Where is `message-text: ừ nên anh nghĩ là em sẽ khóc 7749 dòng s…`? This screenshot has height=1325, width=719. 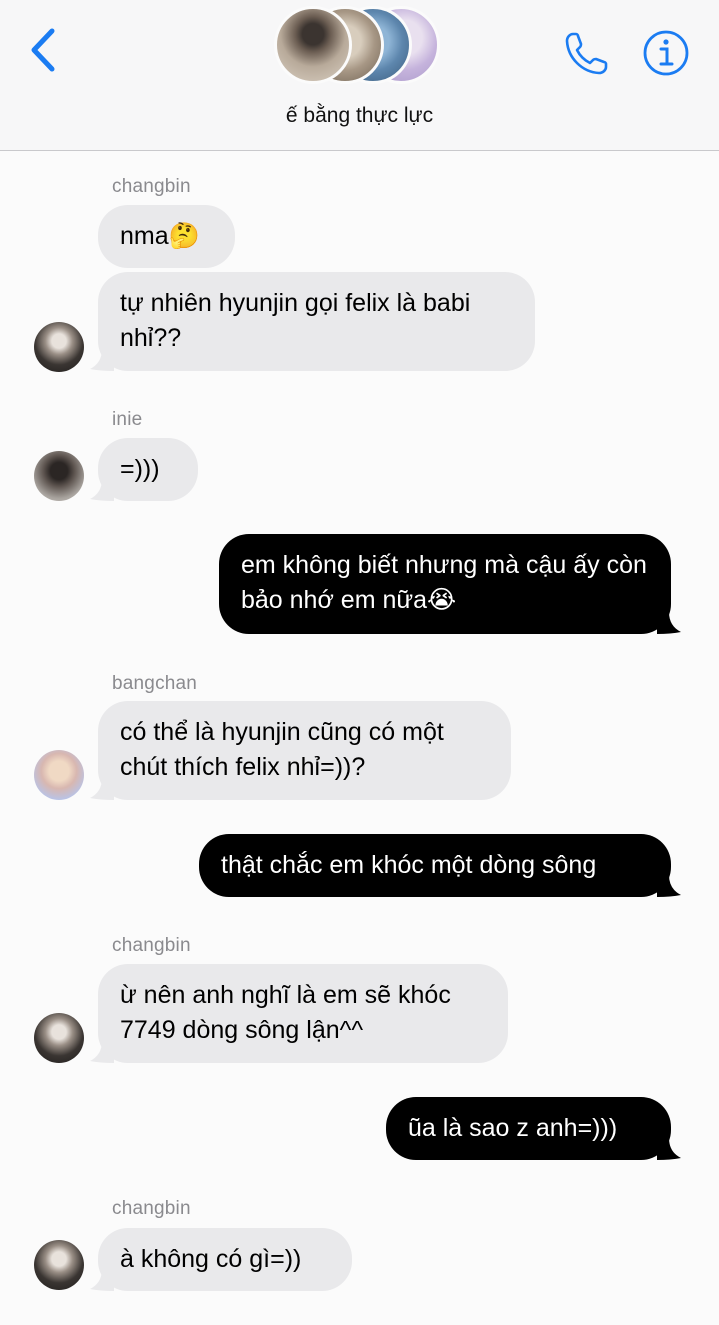 message-text: ừ nên anh nghĩ là em sẽ khóc 7749 dòng s… is located at coordinates (285, 1012).